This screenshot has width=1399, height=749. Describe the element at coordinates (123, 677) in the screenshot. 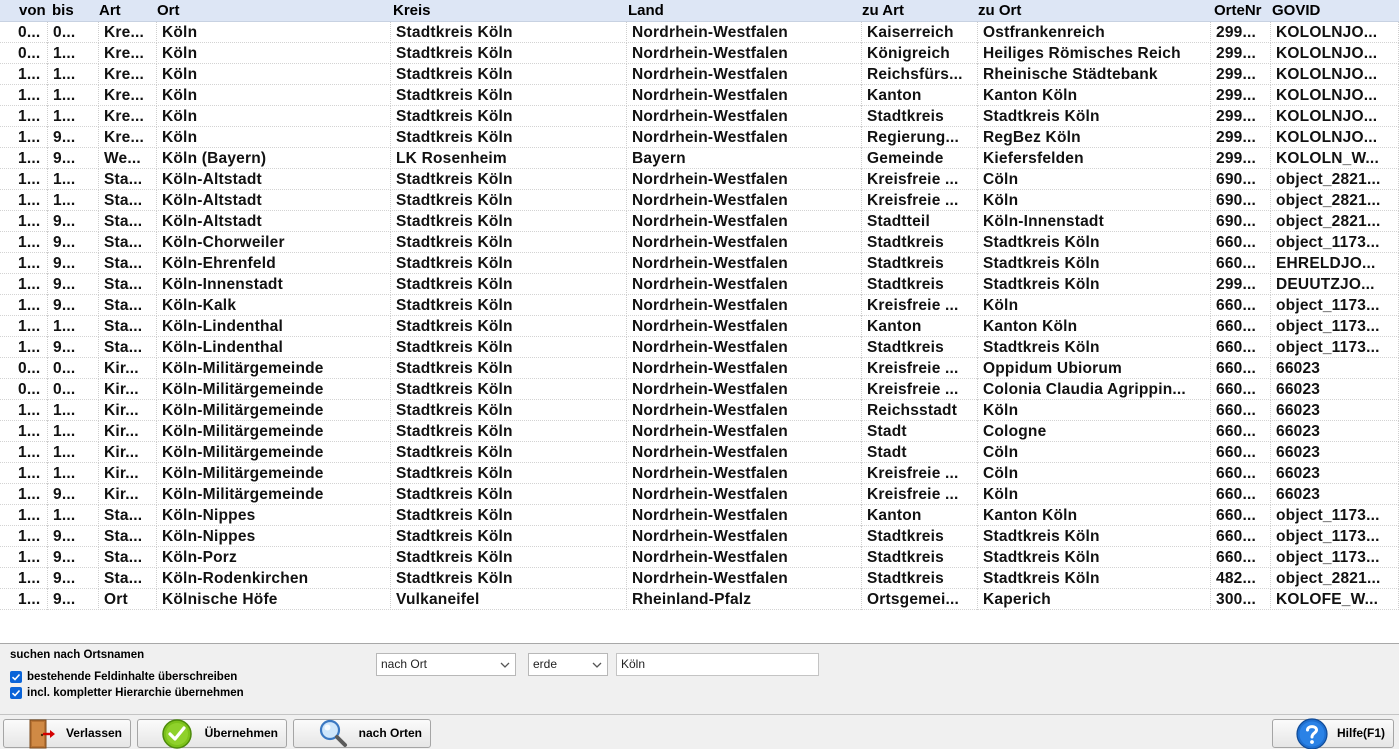

I see `overwrite-option: bestehende Feldinhalte überschreiben` at that location.